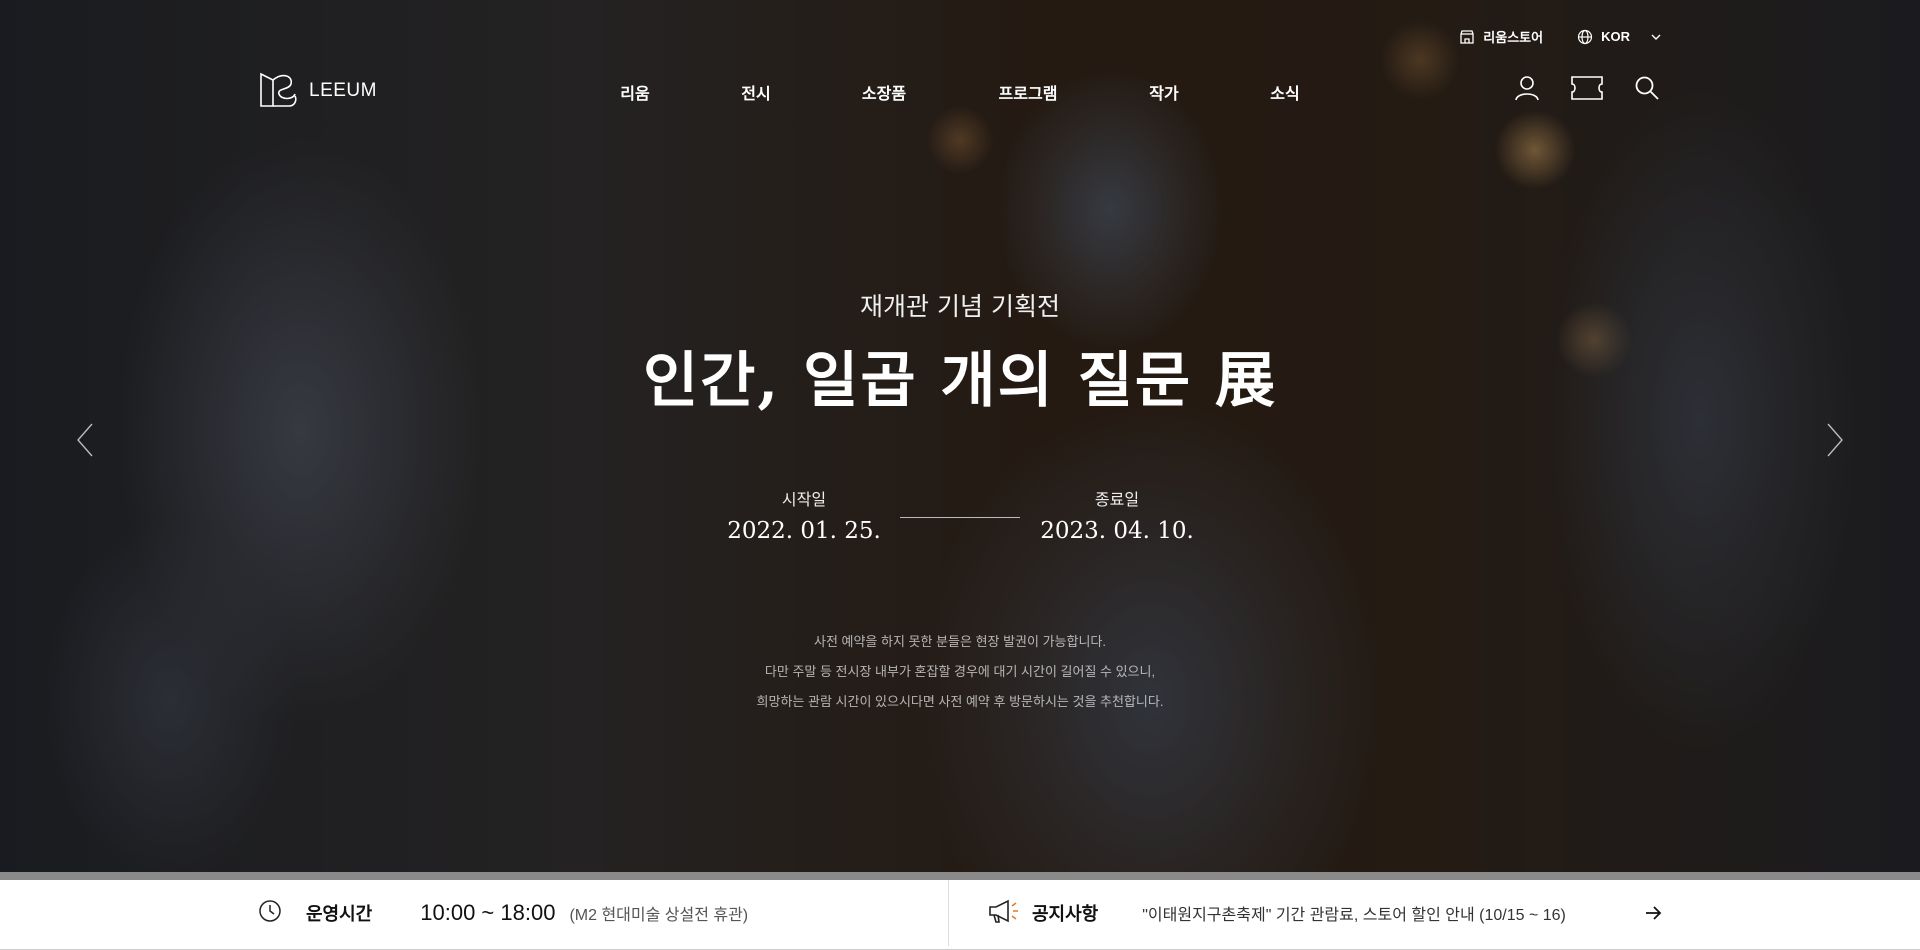  I want to click on chevron-down-icon, so click(1656, 37).